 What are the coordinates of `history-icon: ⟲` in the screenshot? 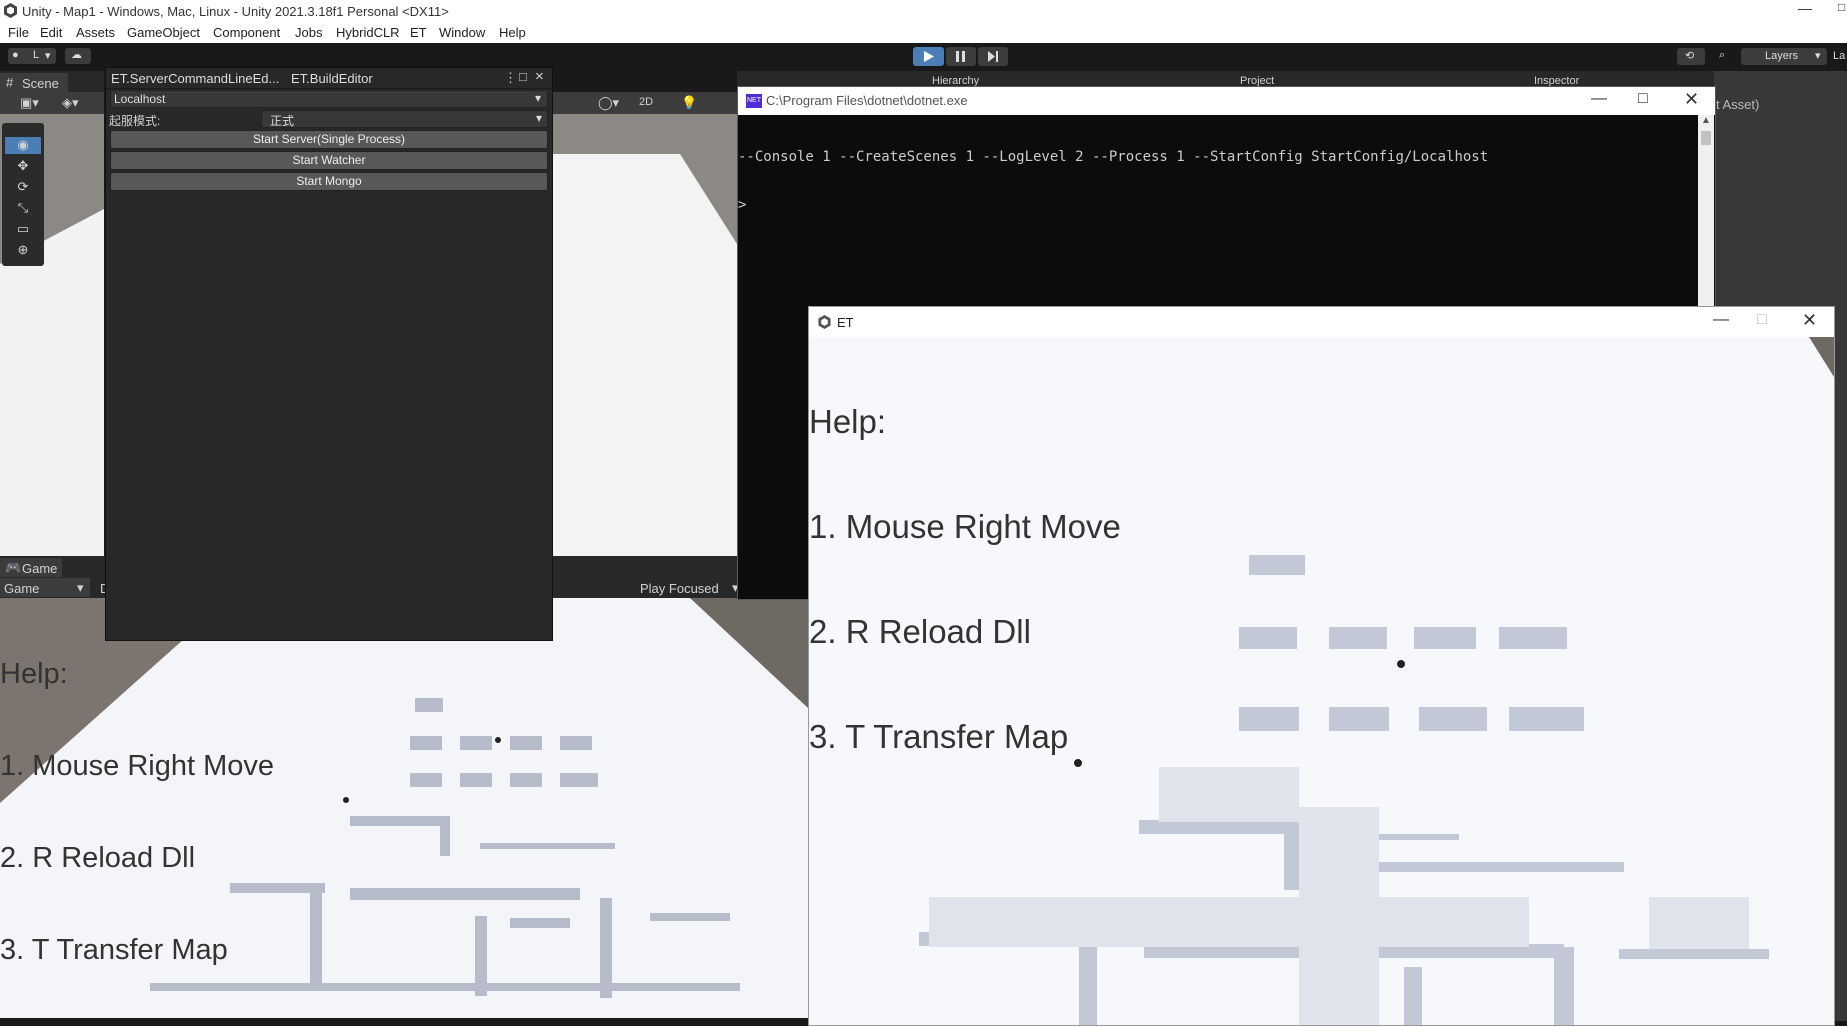 It's located at (1690, 56).